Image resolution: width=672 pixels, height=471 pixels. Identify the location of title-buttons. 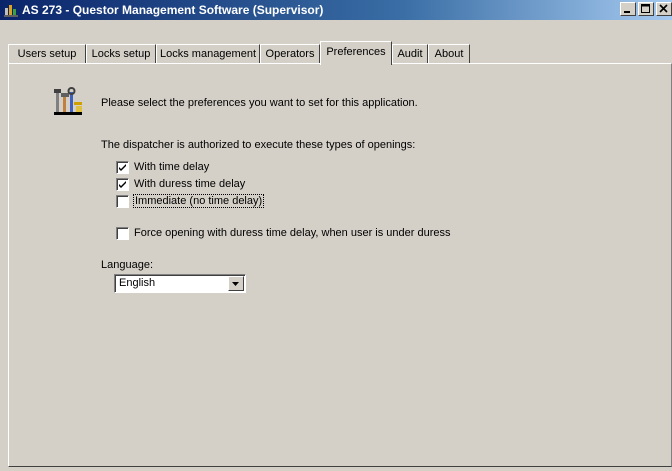
(645, 10).